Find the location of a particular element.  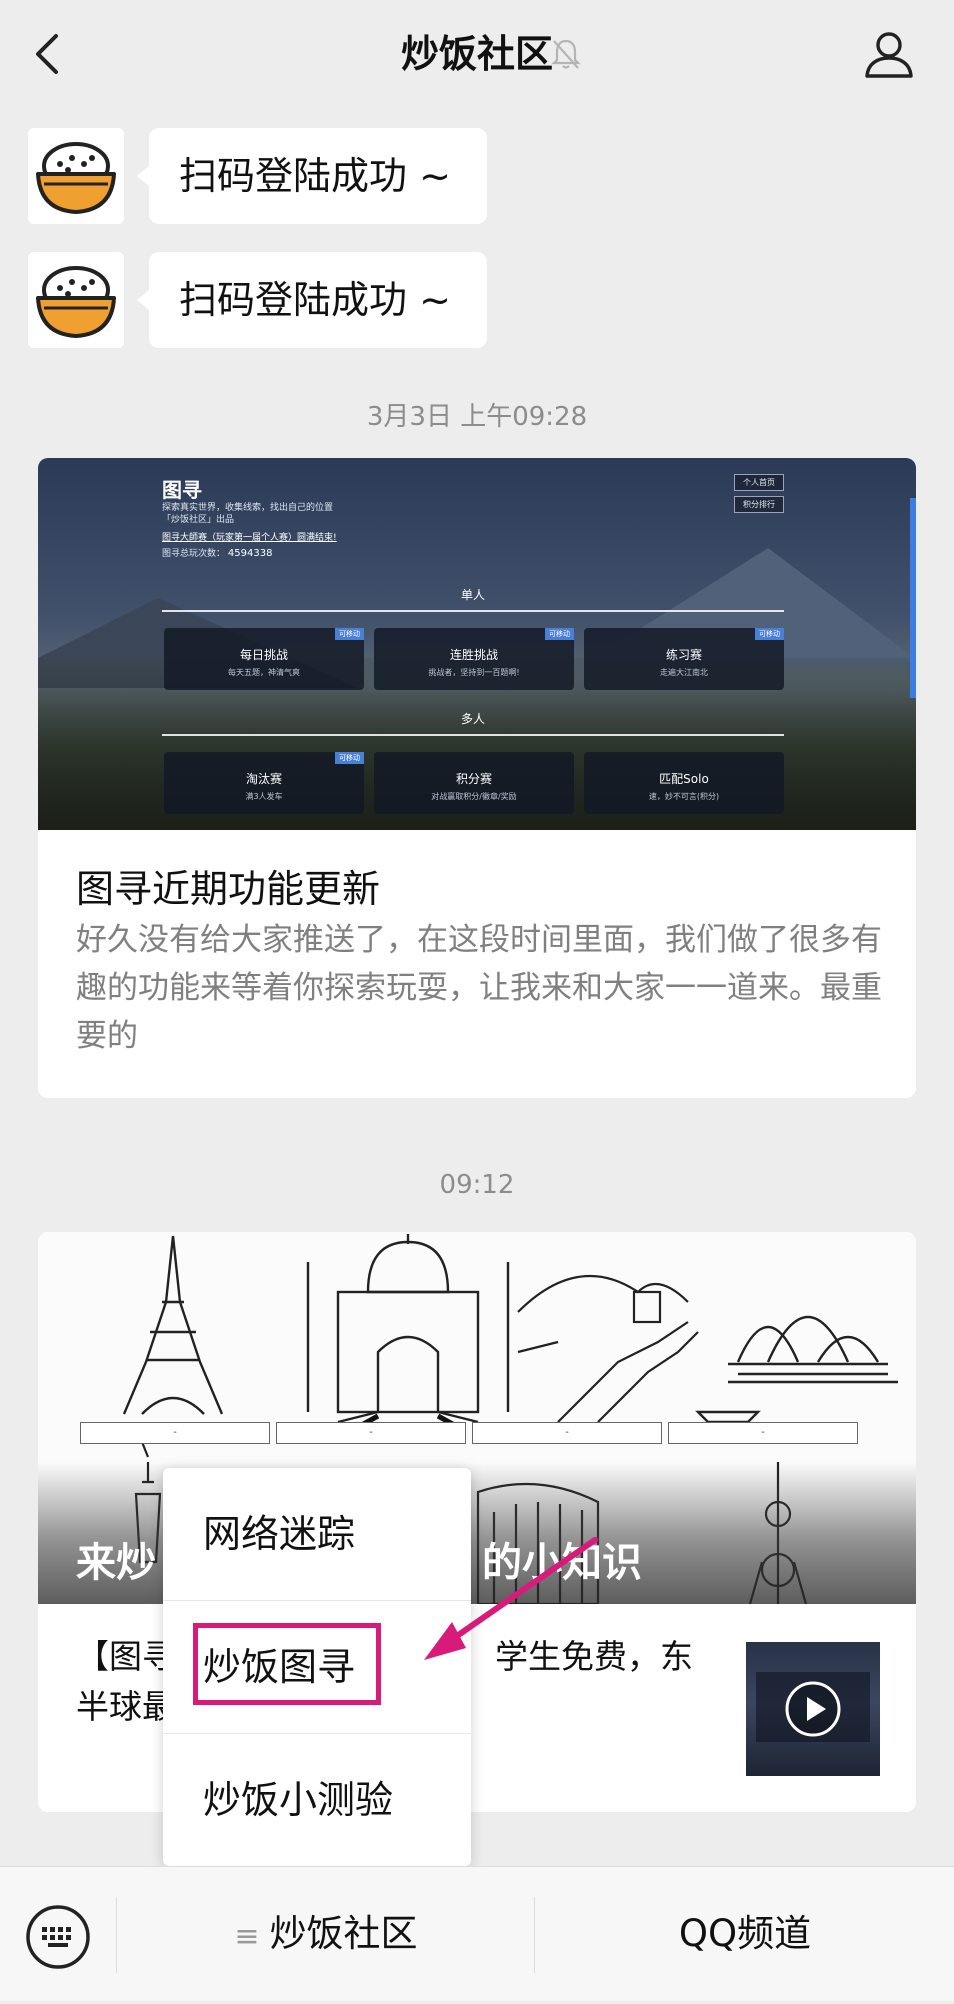

mode-subtitle: 满3人发车 is located at coordinates (264, 796).